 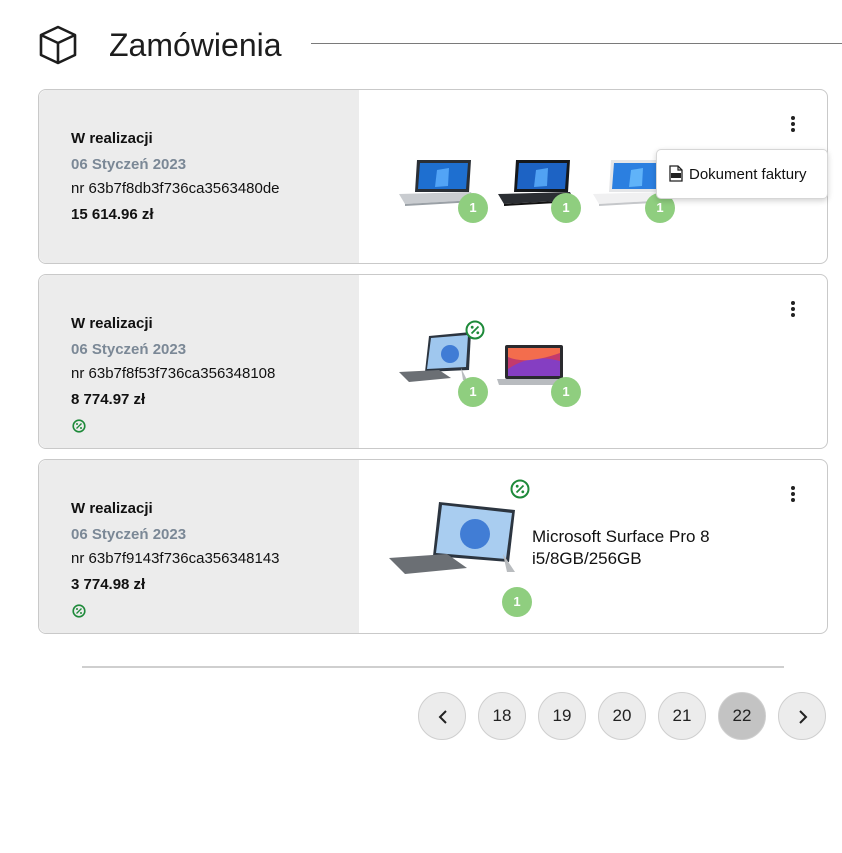 I want to click on pagination-page-button: 20, so click(x=622, y=716).